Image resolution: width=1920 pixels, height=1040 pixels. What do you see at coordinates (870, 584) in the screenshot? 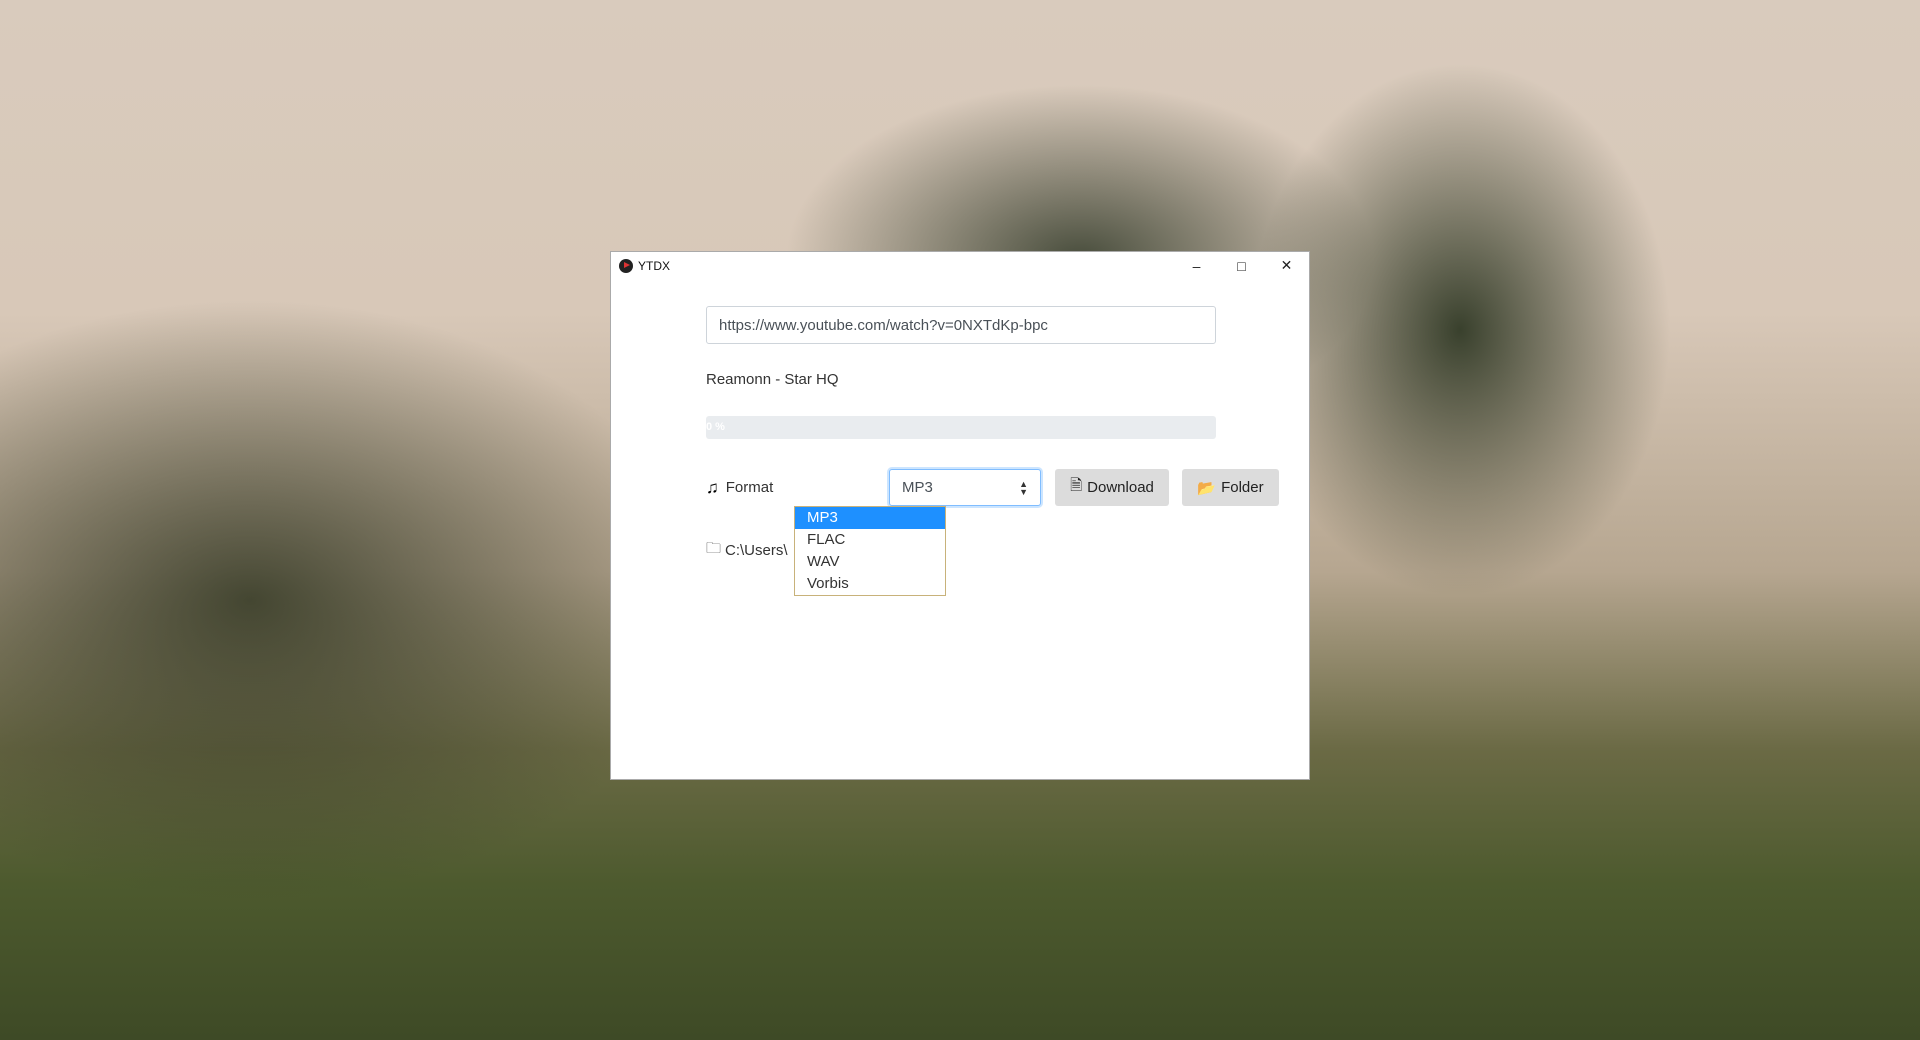
I see `format-option-vorbis: Vorbis` at bounding box center [870, 584].